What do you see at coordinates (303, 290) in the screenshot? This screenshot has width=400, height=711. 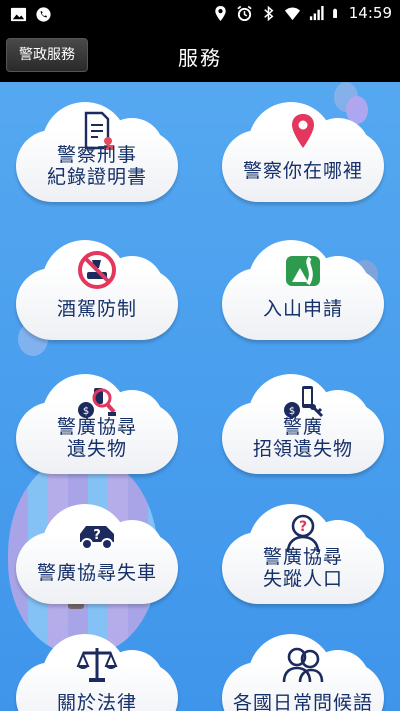 I see `tile-mountain-permit: 入山申請` at bounding box center [303, 290].